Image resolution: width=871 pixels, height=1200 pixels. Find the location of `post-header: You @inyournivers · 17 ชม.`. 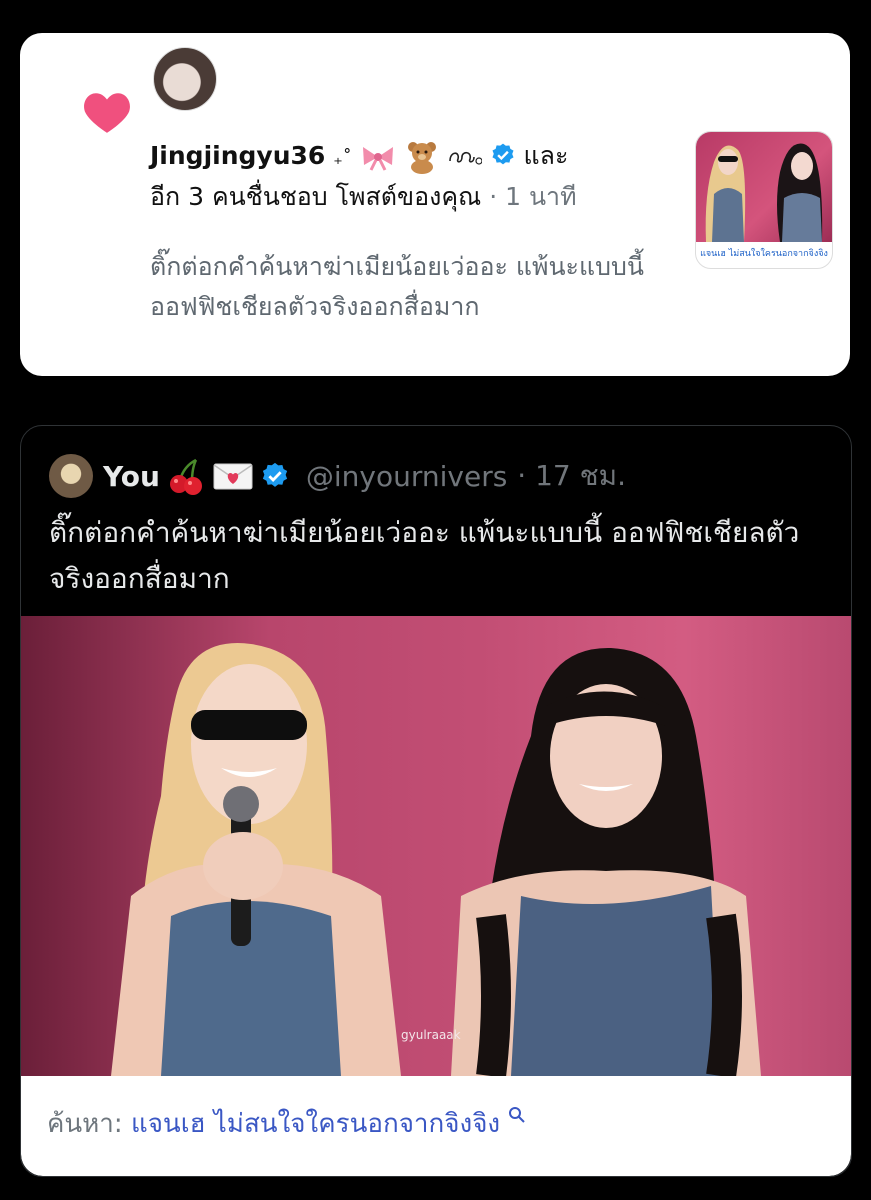

post-header: You @inyournivers · 17 ชม. is located at coordinates (364, 476).